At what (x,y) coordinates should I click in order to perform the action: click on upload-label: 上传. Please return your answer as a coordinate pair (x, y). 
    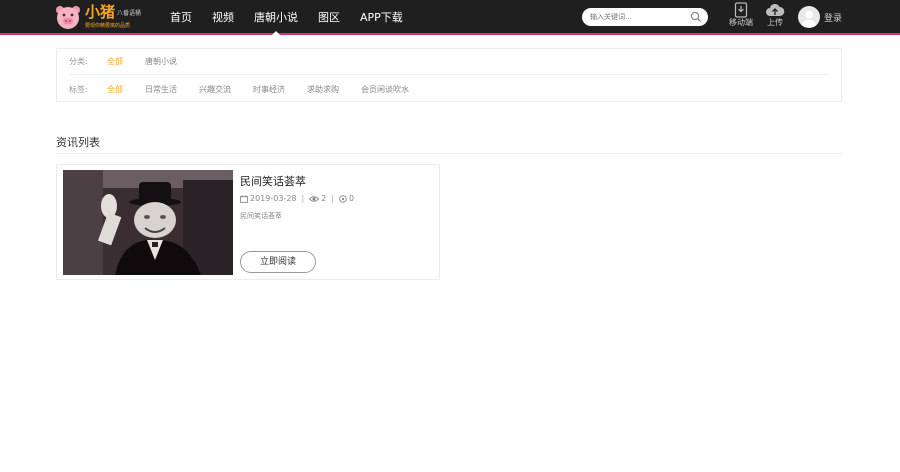
    Looking at the image, I should click on (775, 22).